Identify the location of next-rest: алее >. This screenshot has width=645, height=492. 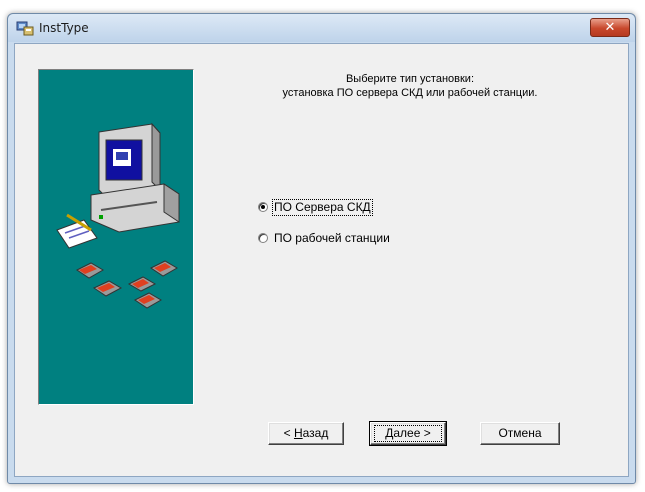
(412, 433).